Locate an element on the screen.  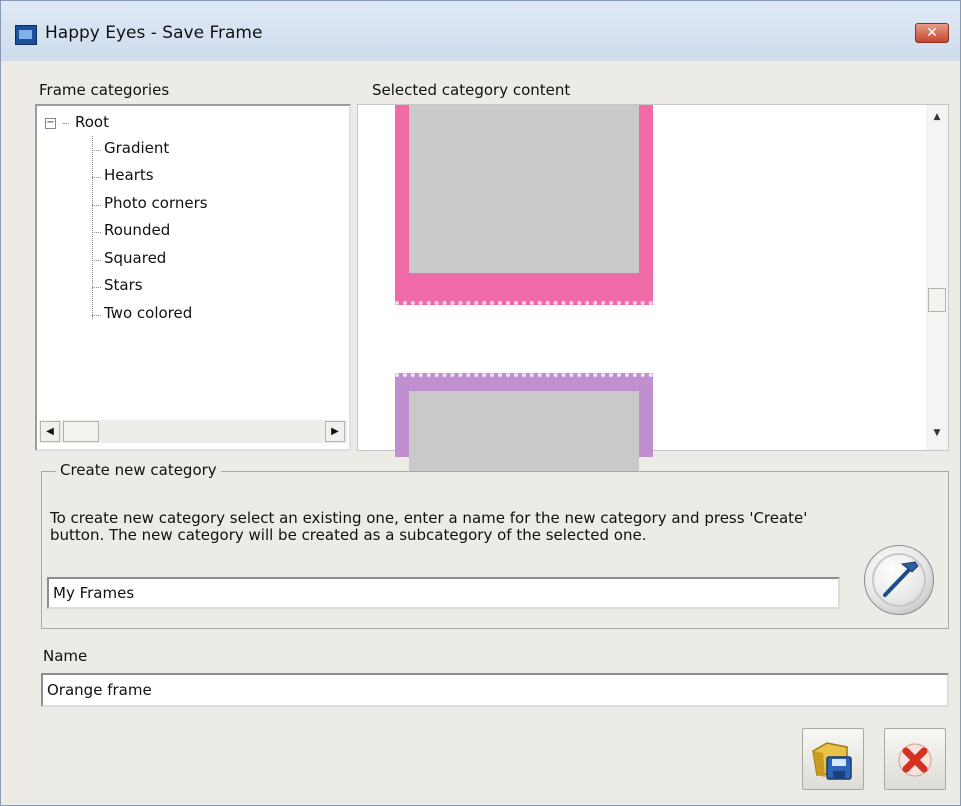
frame-thumbnail-pink is located at coordinates (524, 205).